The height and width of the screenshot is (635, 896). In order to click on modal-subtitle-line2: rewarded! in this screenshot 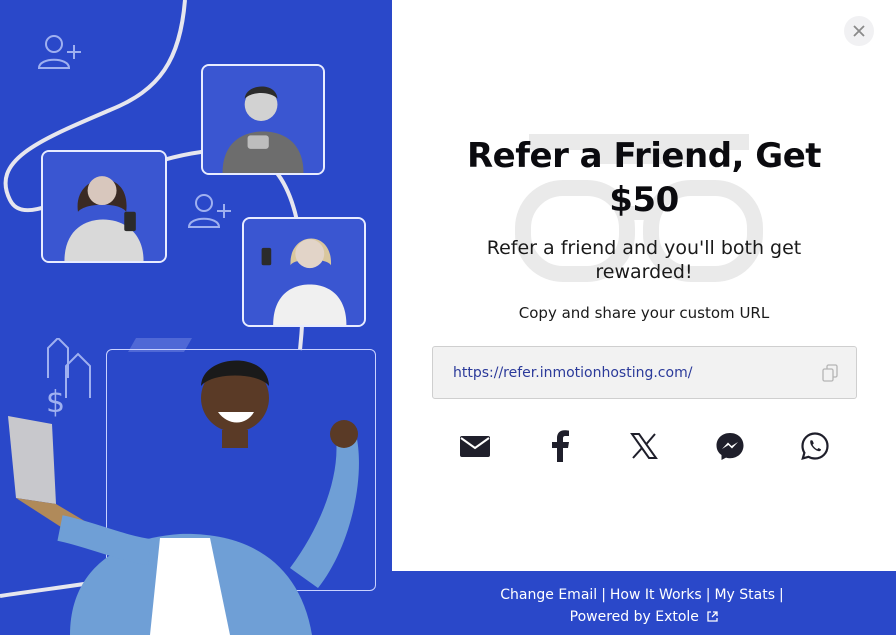, I will do `click(644, 272)`.